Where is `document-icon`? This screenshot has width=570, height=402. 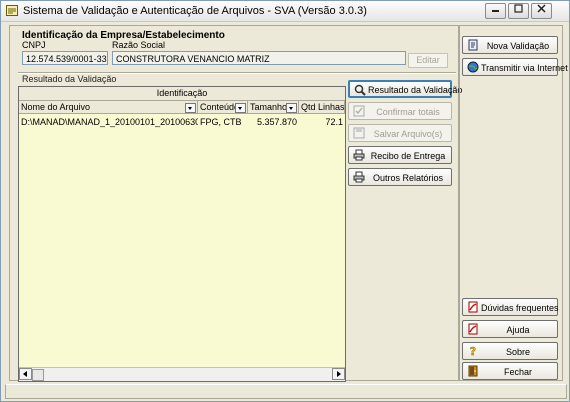
document-icon is located at coordinates (473, 45).